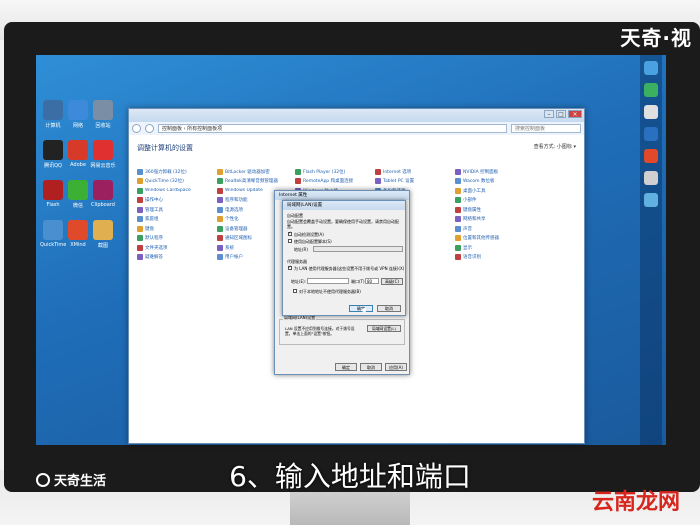 The width and height of the screenshot is (700, 525). What do you see at coordinates (78, 234) in the screenshot?
I see `desktop-icon: XMind` at bounding box center [78, 234].